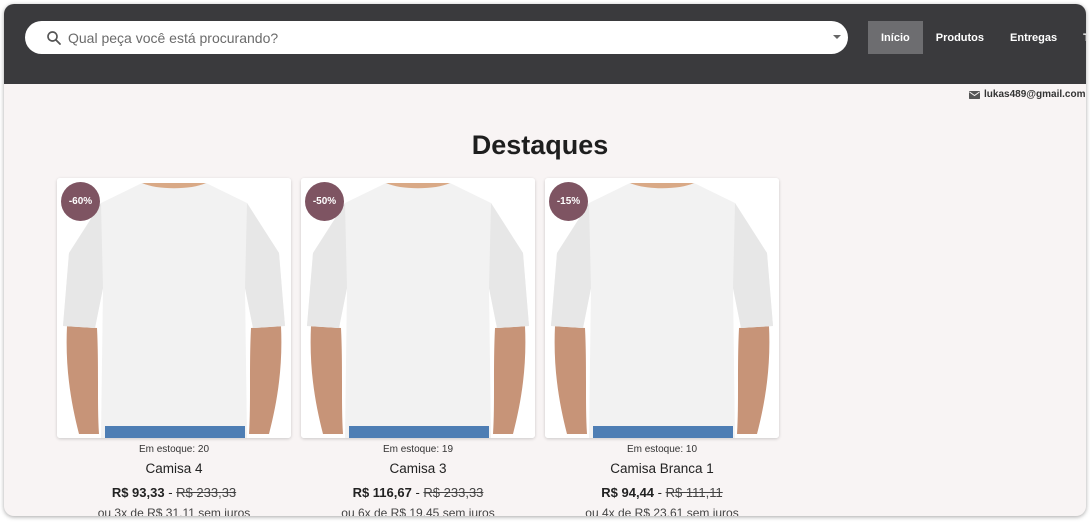 The width and height of the screenshot is (1090, 523). What do you see at coordinates (974, 94) in the screenshot?
I see `mail-icon` at bounding box center [974, 94].